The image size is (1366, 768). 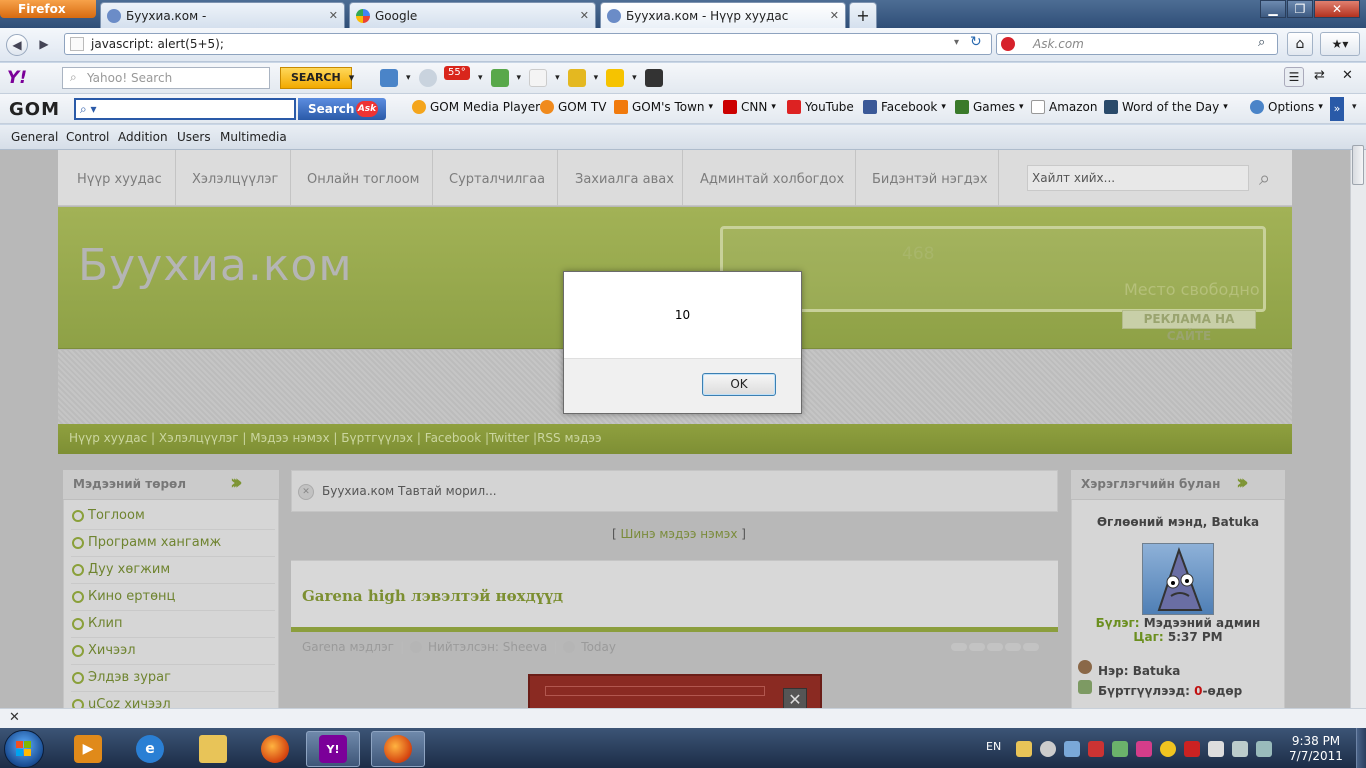 What do you see at coordinates (723, 15) in the screenshot?
I see `tab-buuhia-home: Буухиа.ком - Нүүр хуудас ✕` at bounding box center [723, 15].